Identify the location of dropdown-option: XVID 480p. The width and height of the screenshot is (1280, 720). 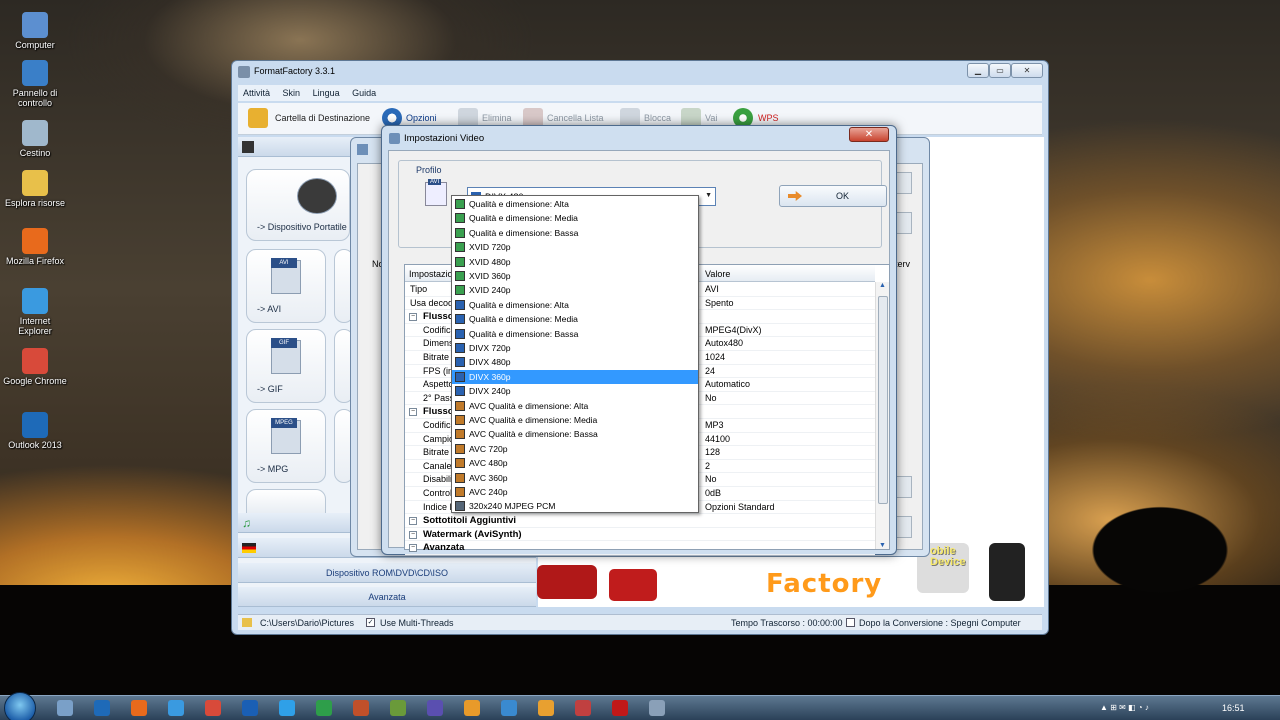
(575, 262).